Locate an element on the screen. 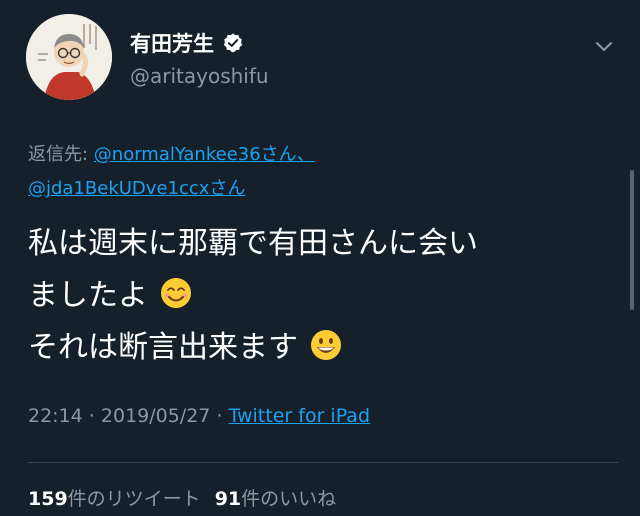  tweet-source-link: Twitter for iPad is located at coordinates (299, 416).